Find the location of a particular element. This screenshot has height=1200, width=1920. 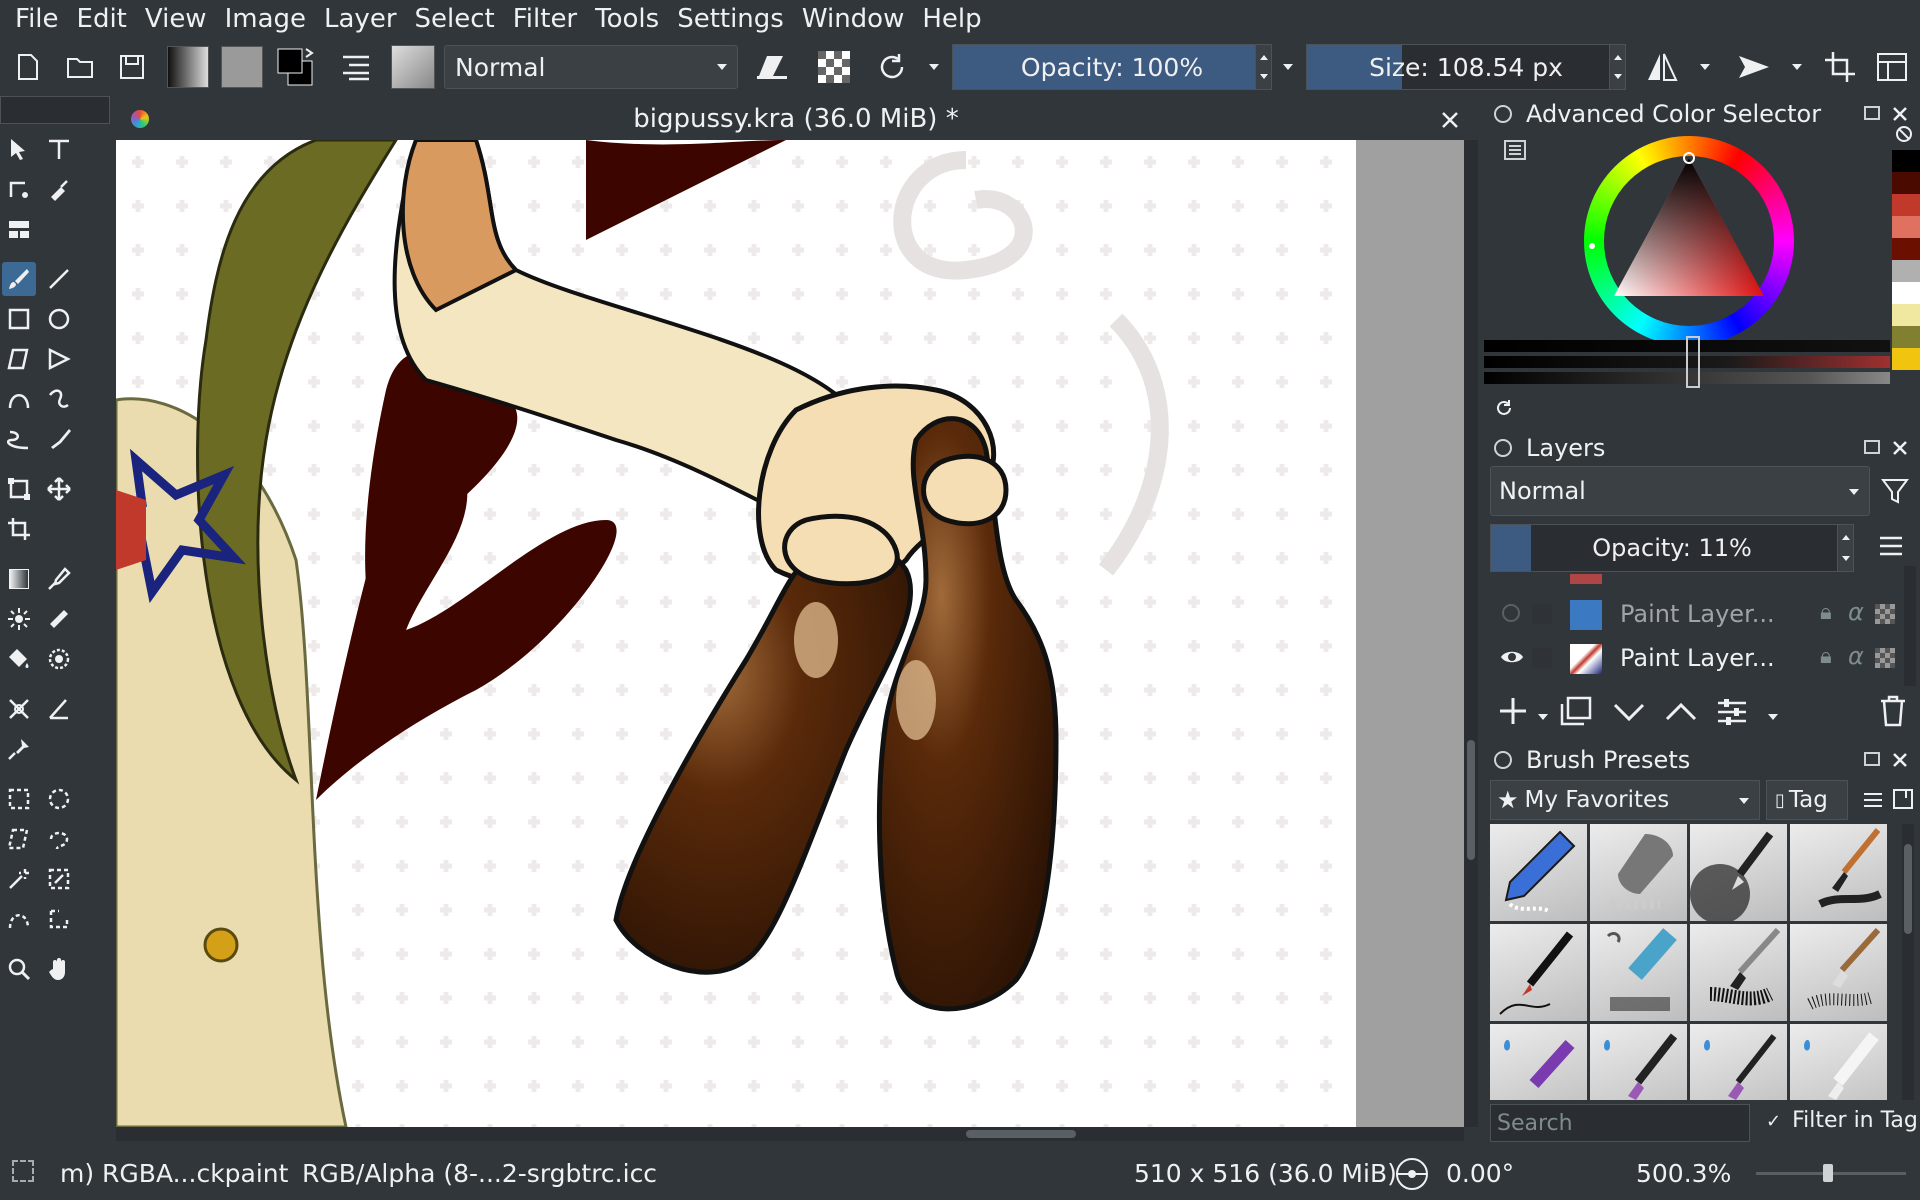

size-spinner is located at coordinates (1617, 67).